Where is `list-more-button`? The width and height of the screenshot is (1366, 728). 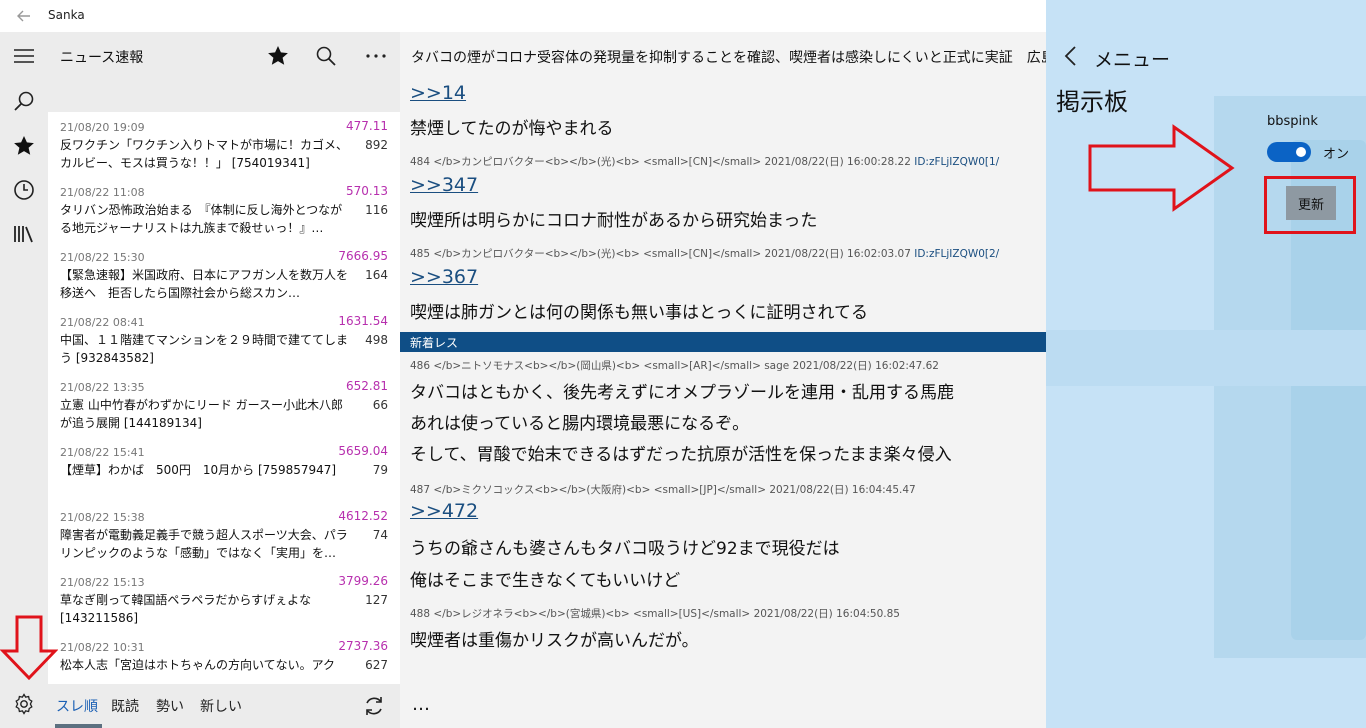 list-more-button is located at coordinates (376, 56).